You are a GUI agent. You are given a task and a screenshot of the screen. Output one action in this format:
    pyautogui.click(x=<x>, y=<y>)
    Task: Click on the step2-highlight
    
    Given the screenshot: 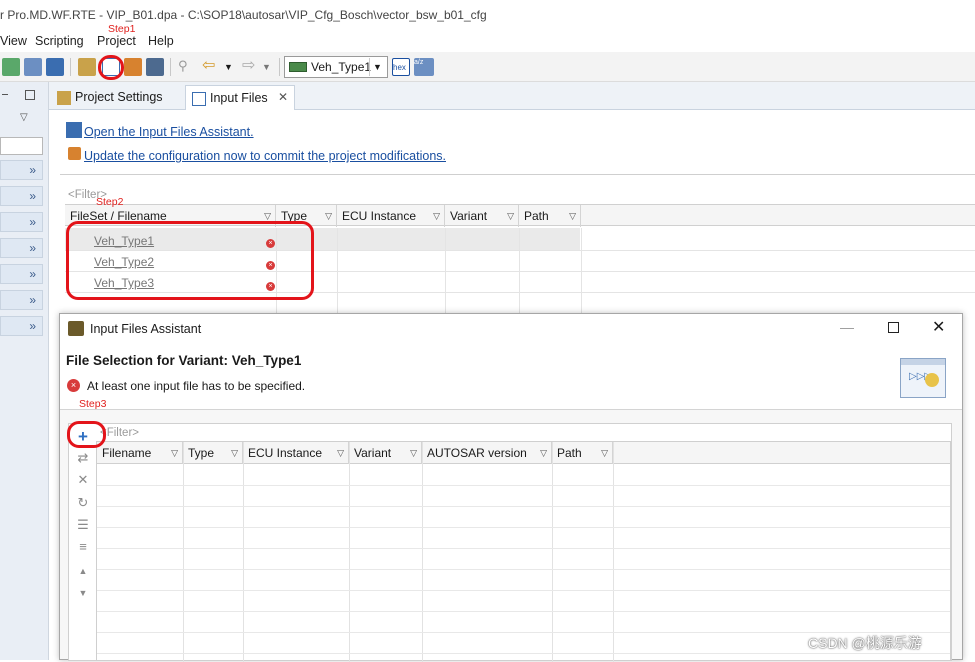 What is the action you would take?
    pyautogui.click(x=190, y=260)
    